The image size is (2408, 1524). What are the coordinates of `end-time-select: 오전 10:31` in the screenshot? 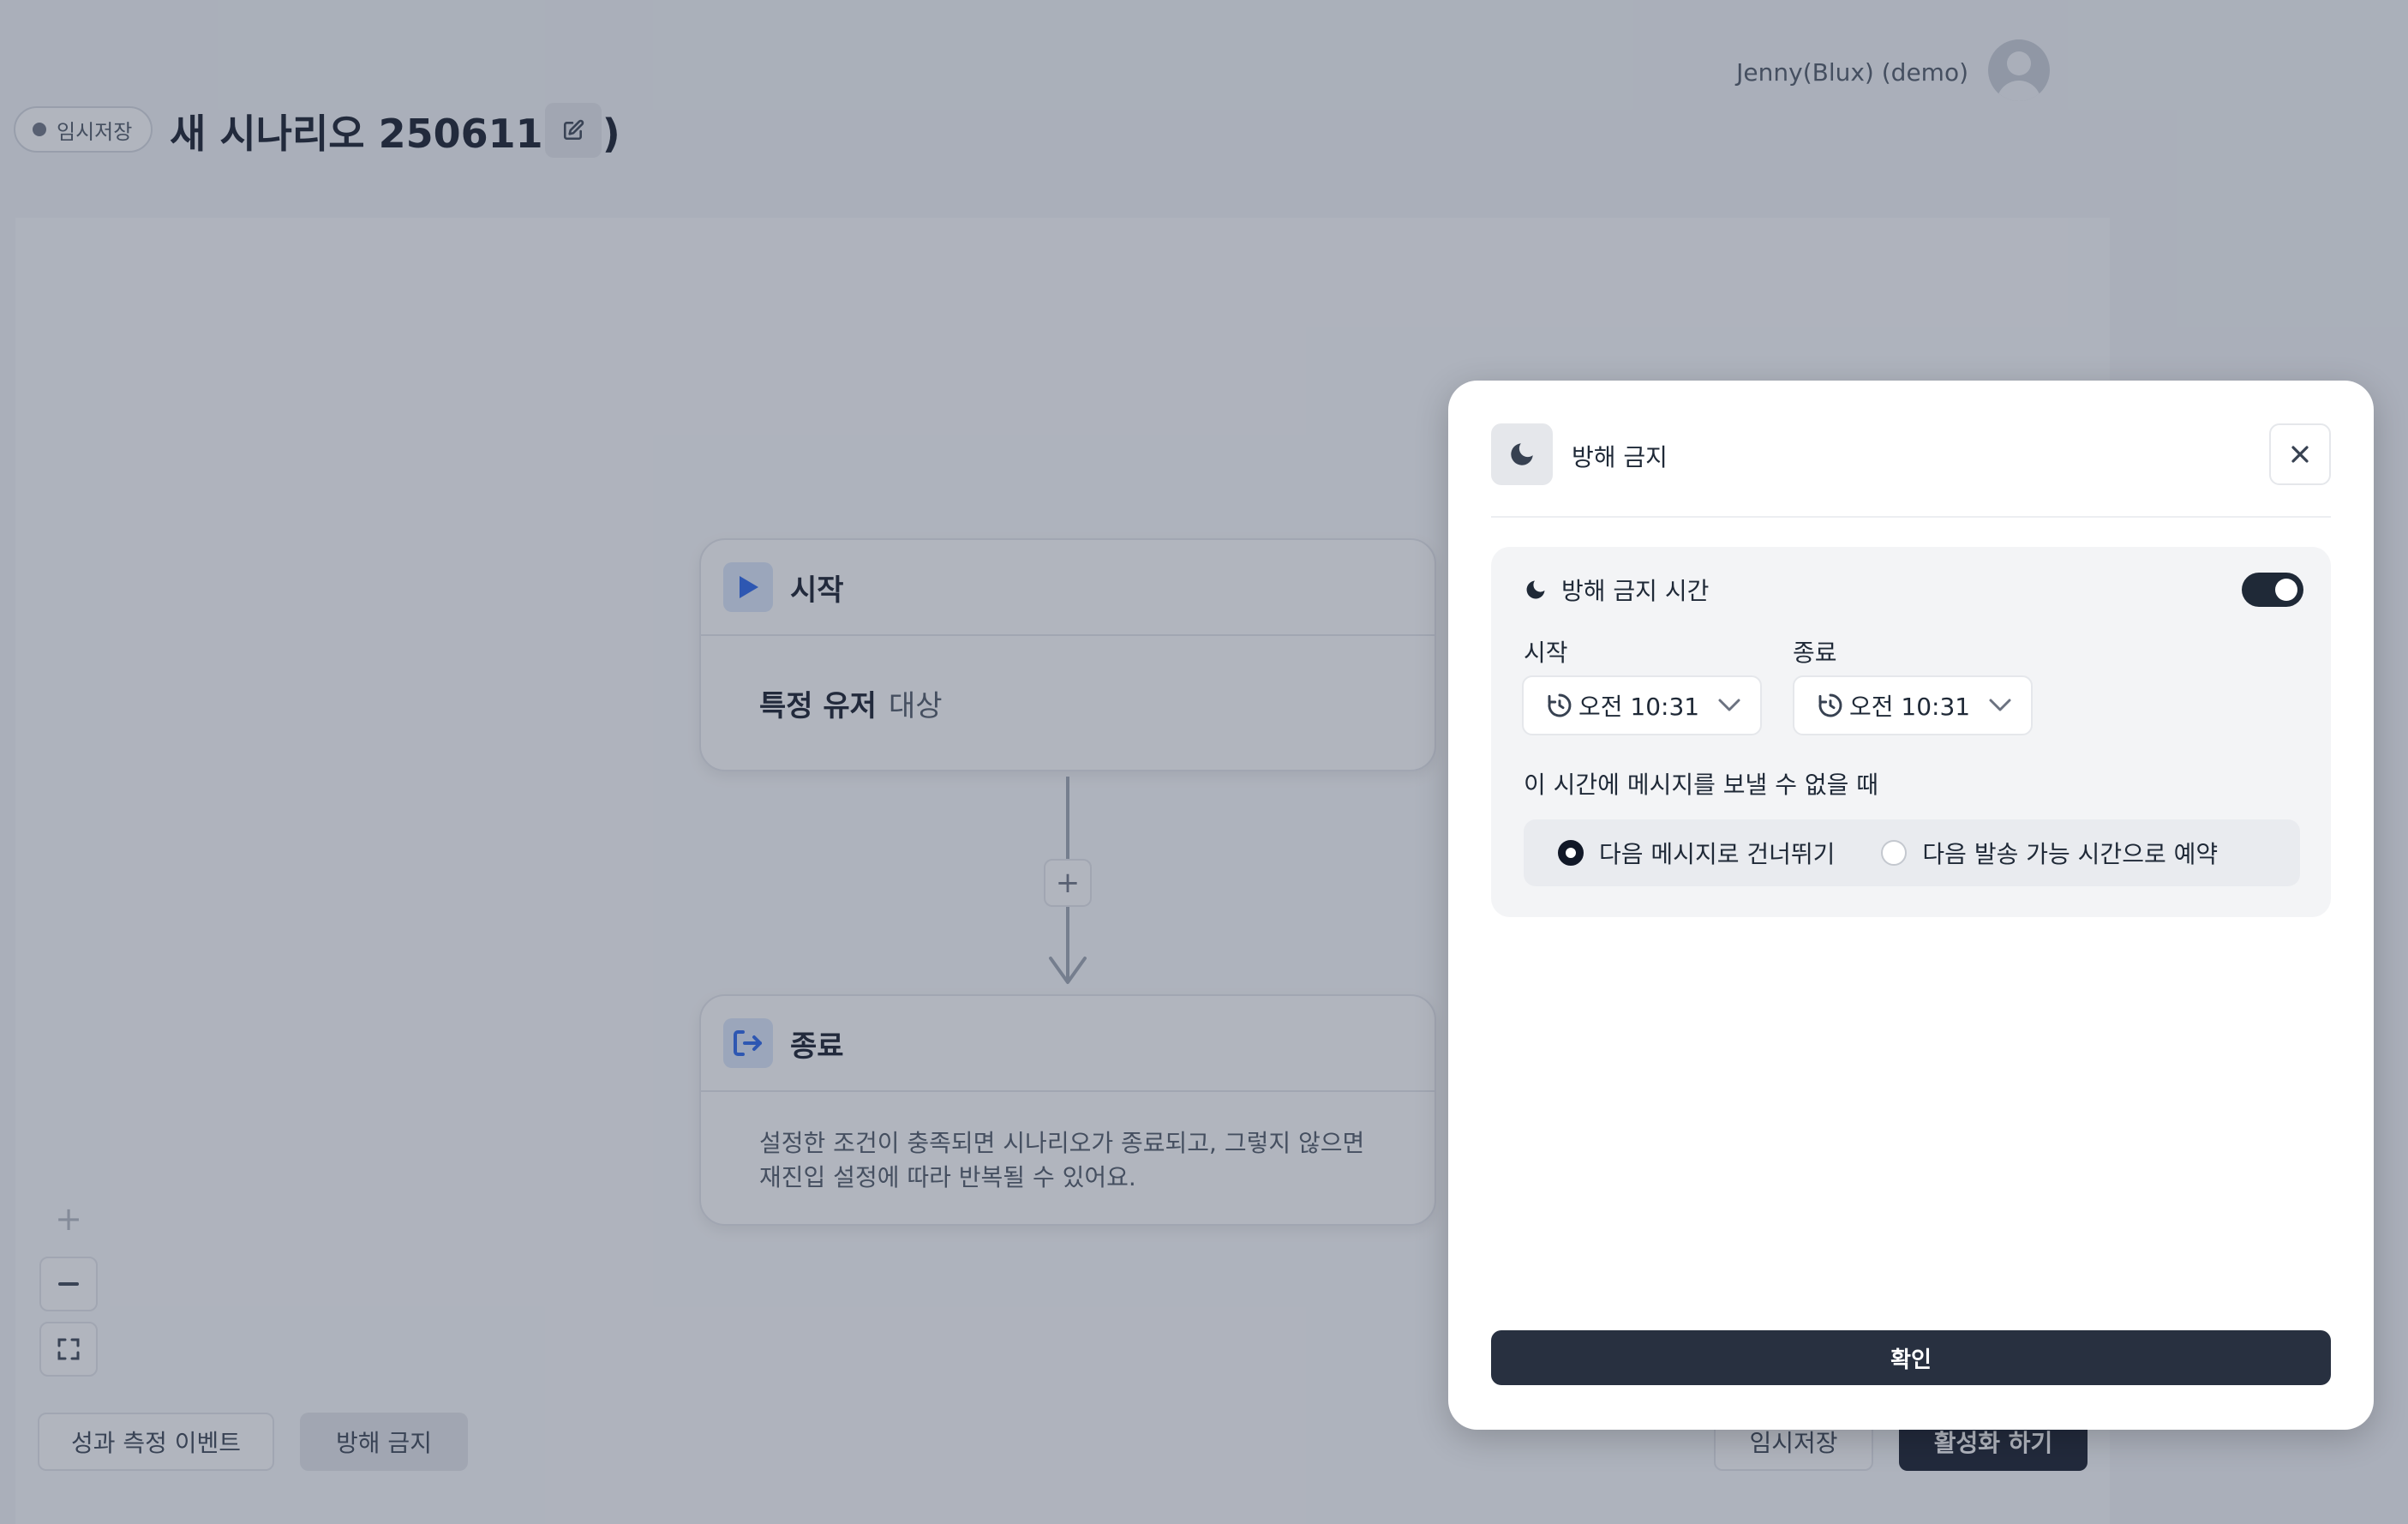 It's located at (1913, 705).